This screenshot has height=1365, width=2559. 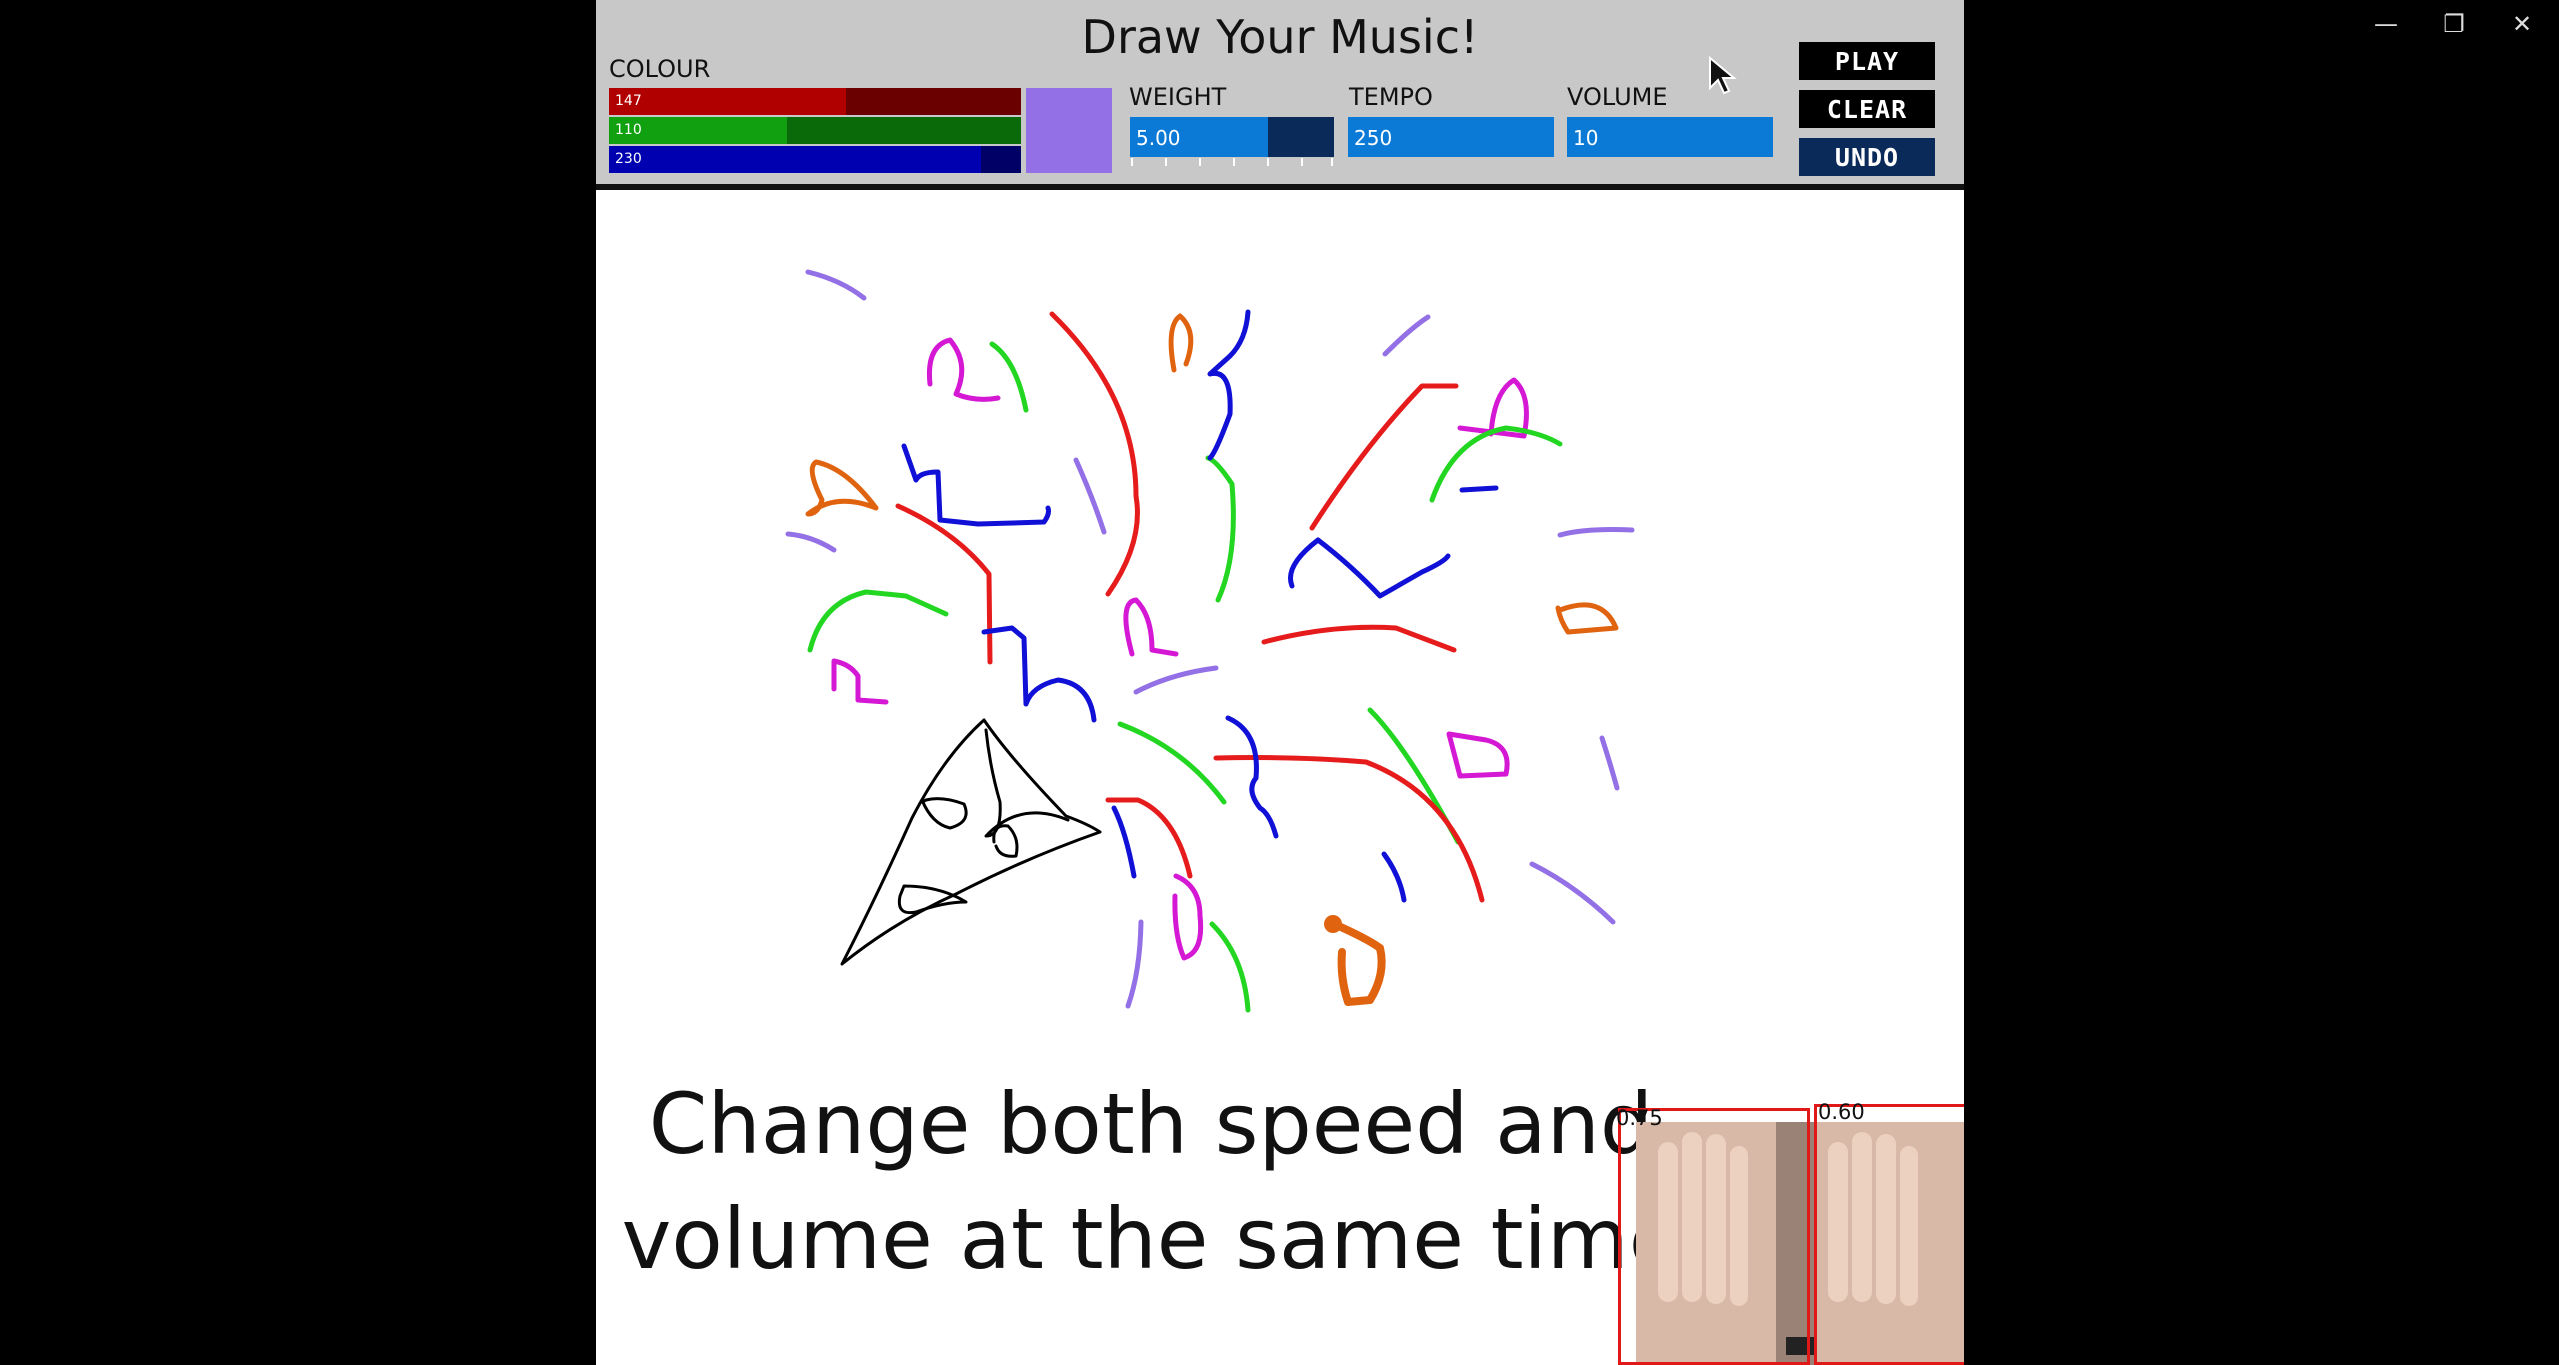 I want to click on colour-label: COLOUR, so click(x=660, y=69).